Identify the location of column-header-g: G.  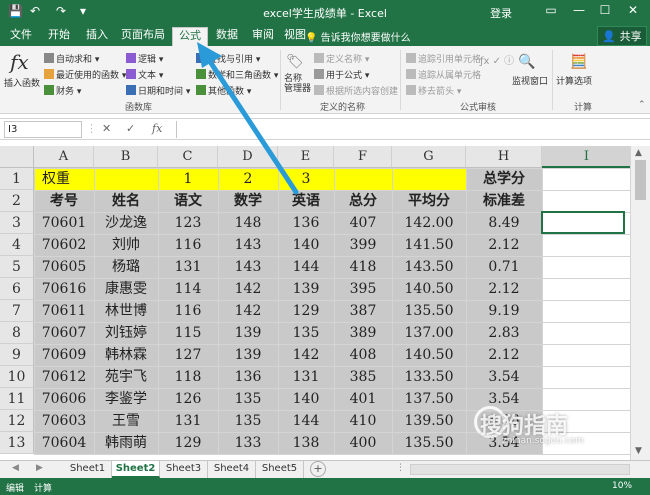
(429, 157).